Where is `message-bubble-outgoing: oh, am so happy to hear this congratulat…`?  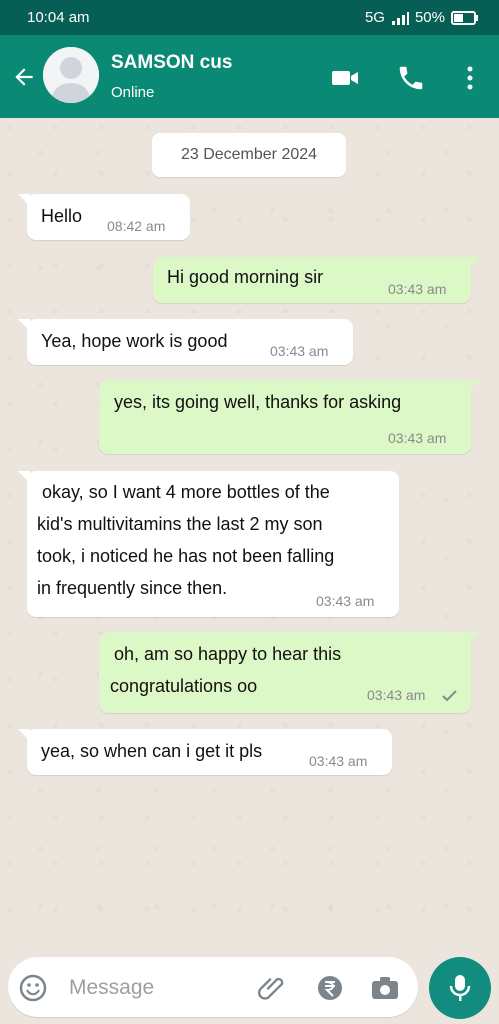 message-bubble-outgoing: oh, am so happy to hear this congratulat… is located at coordinates (289, 672).